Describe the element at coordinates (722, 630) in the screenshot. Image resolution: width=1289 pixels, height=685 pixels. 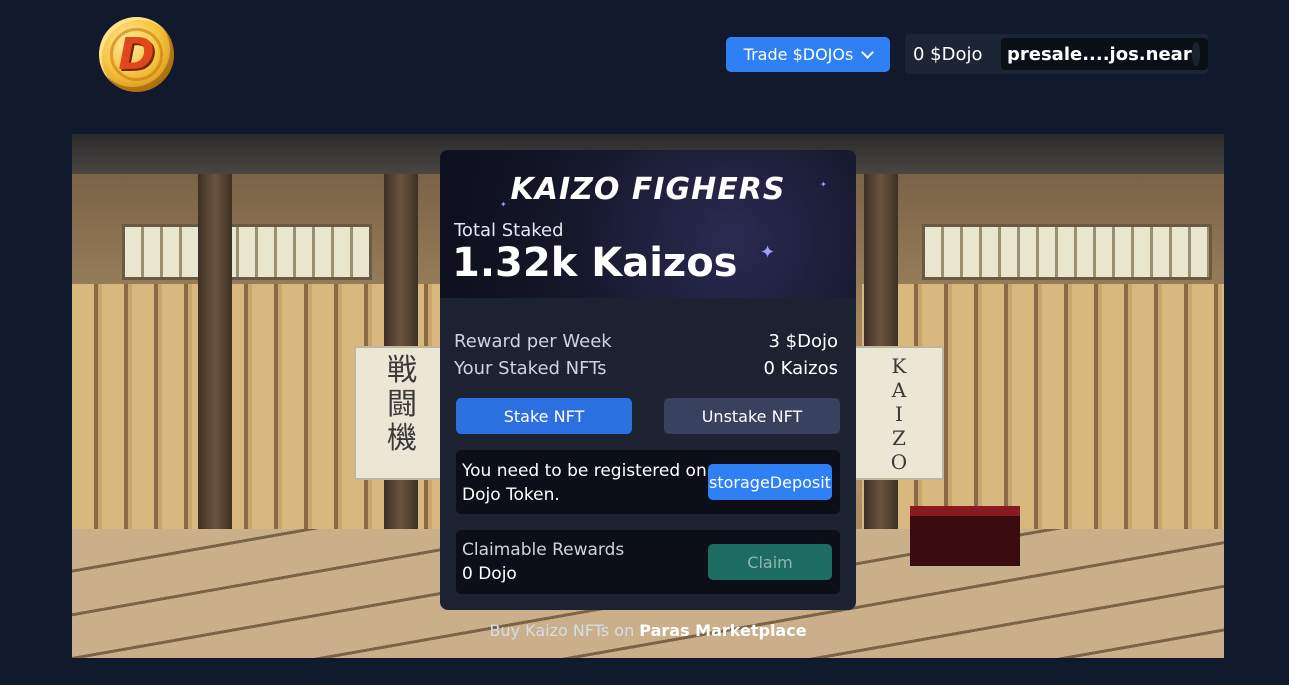
I see `paras-marketplace-link: Paras Marketplace` at that location.